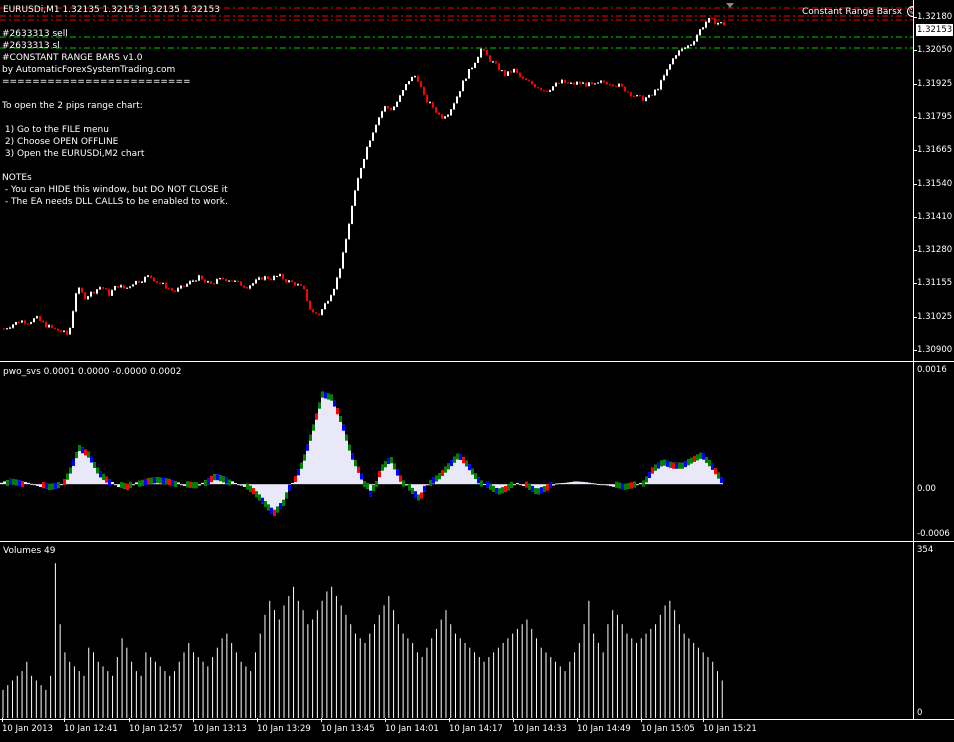 Image resolution: width=954 pixels, height=742 pixels. Describe the element at coordinates (29, 551) in the screenshot. I see `volume-header: Volumes 49` at that location.